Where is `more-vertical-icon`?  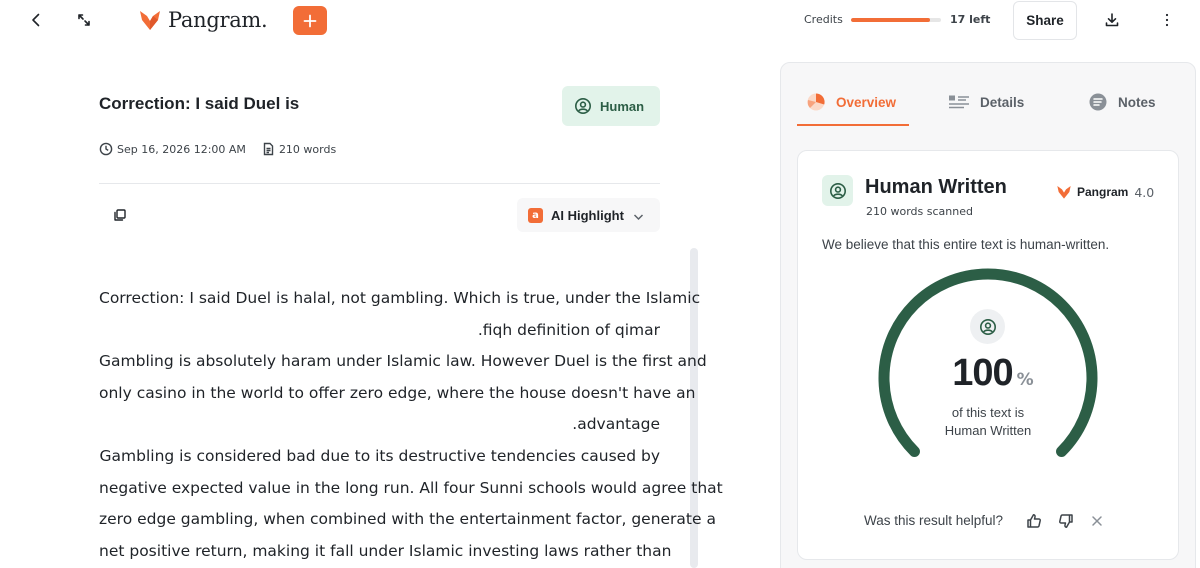
more-vertical-icon is located at coordinates (1167, 20).